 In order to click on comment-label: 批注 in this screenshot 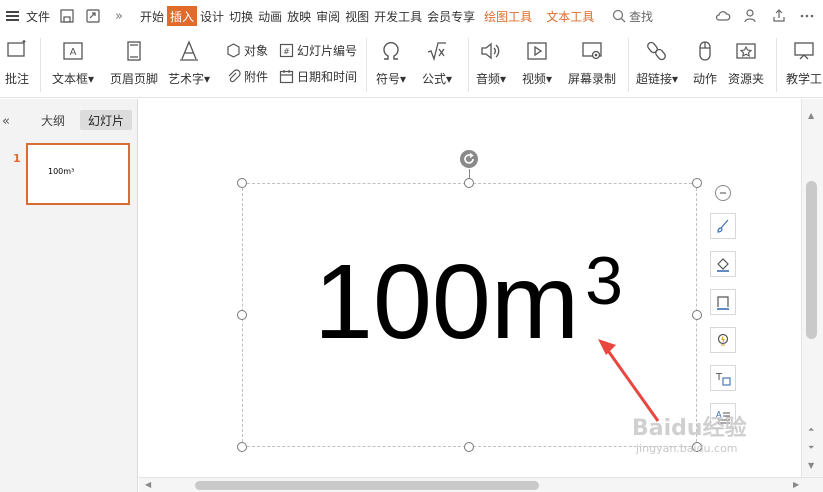, I will do `click(16, 79)`.